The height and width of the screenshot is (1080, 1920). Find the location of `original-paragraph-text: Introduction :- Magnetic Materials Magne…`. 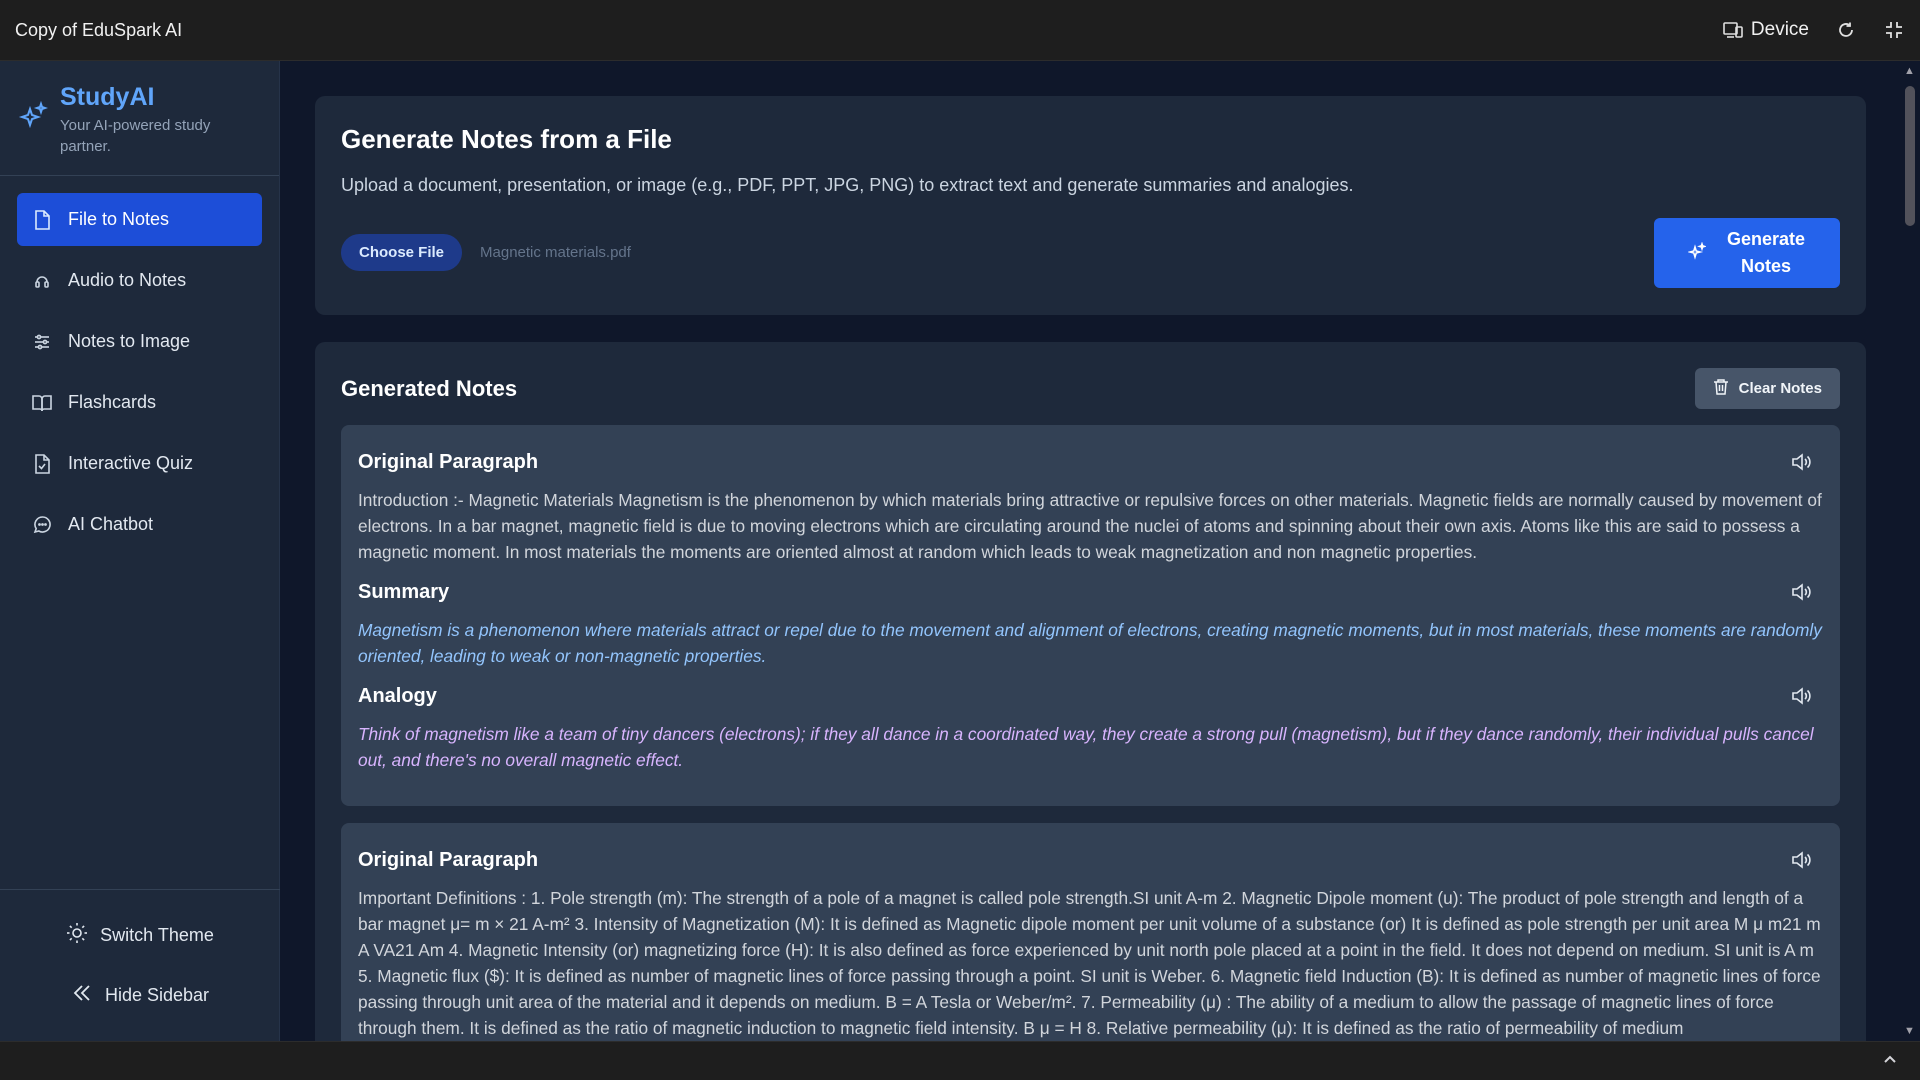

original-paragraph-text: Introduction :- Magnetic Materials Magne… is located at coordinates (1090, 526).